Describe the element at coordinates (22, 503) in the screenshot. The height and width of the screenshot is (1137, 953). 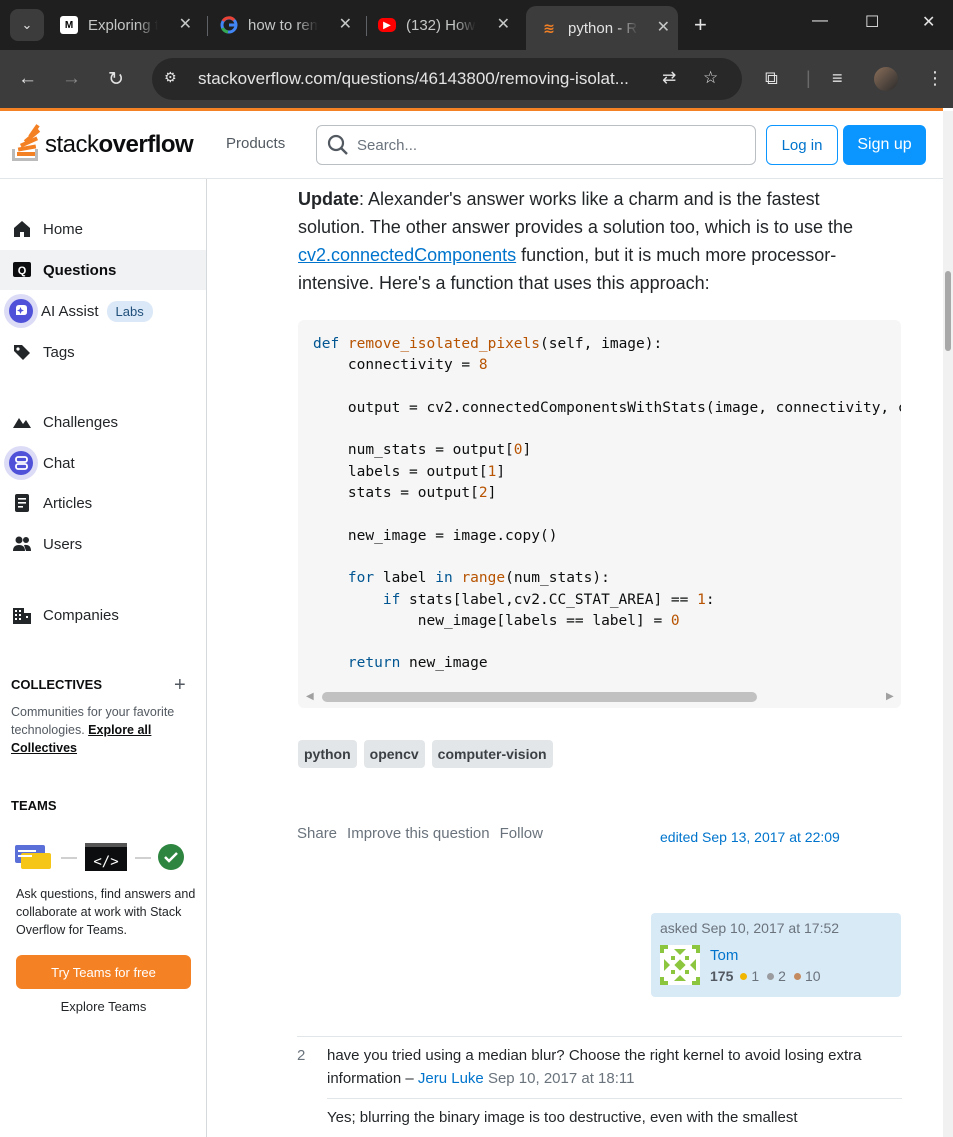
I see `articles-icon` at that location.